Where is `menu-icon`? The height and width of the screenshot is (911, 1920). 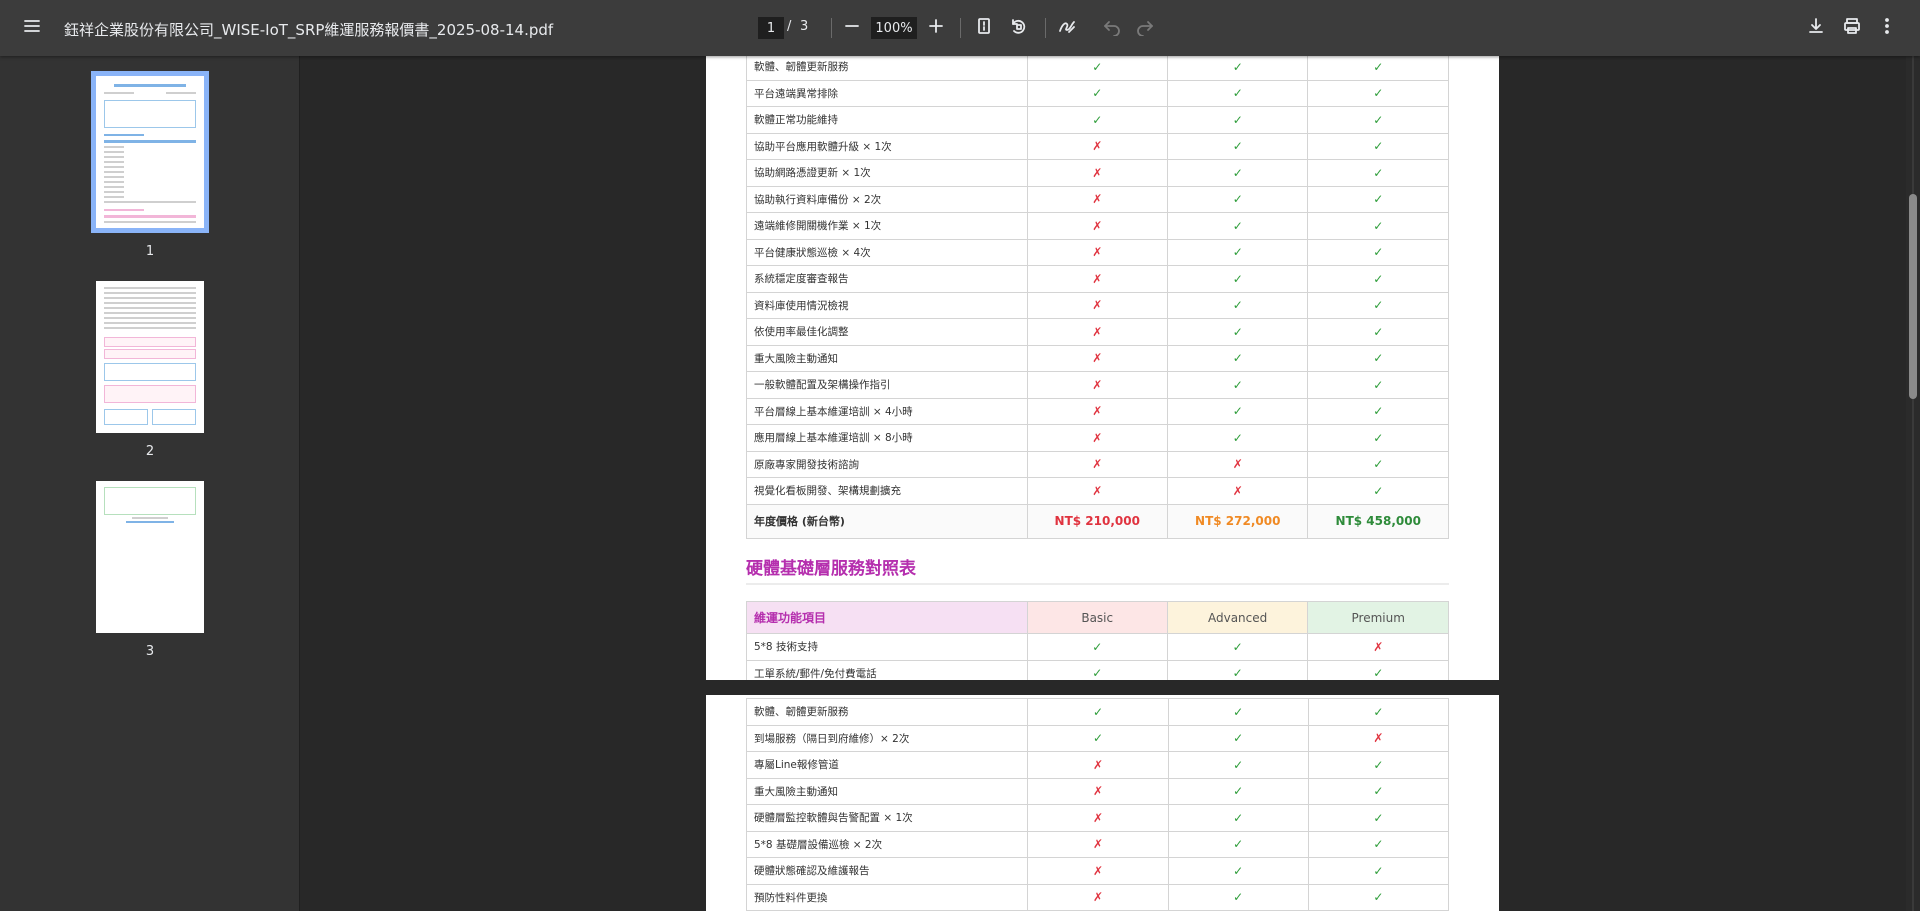 menu-icon is located at coordinates (32, 28).